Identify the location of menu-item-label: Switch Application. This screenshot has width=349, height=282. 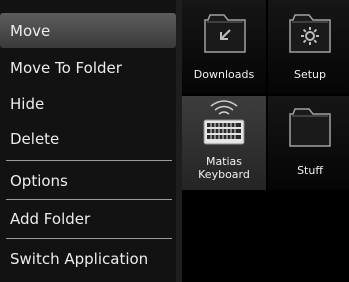
(79, 258).